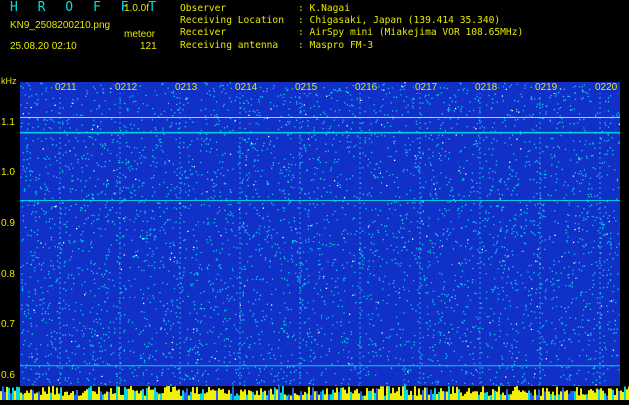  What do you see at coordinates (9, 81) in the screenshot?
I see `y-axis-unit: kHz` at bounding box center [9, 81].